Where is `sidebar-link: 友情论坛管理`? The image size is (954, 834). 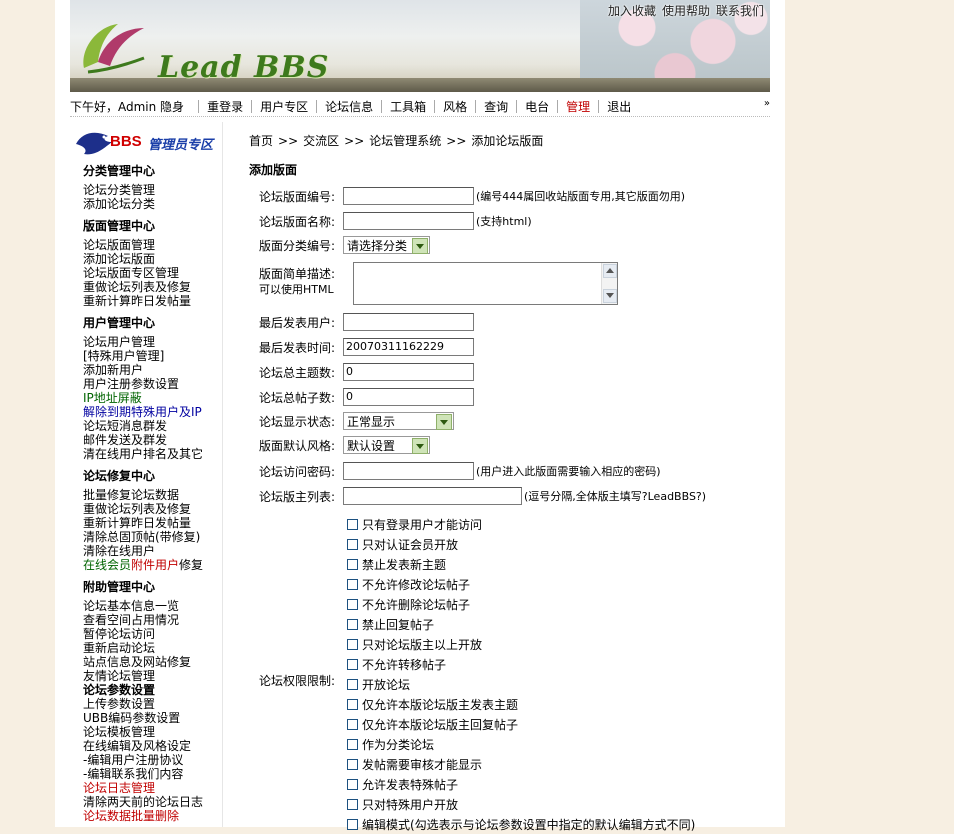 sidebar-link: 友情论坛管理 is located at coordinates (152, 676).